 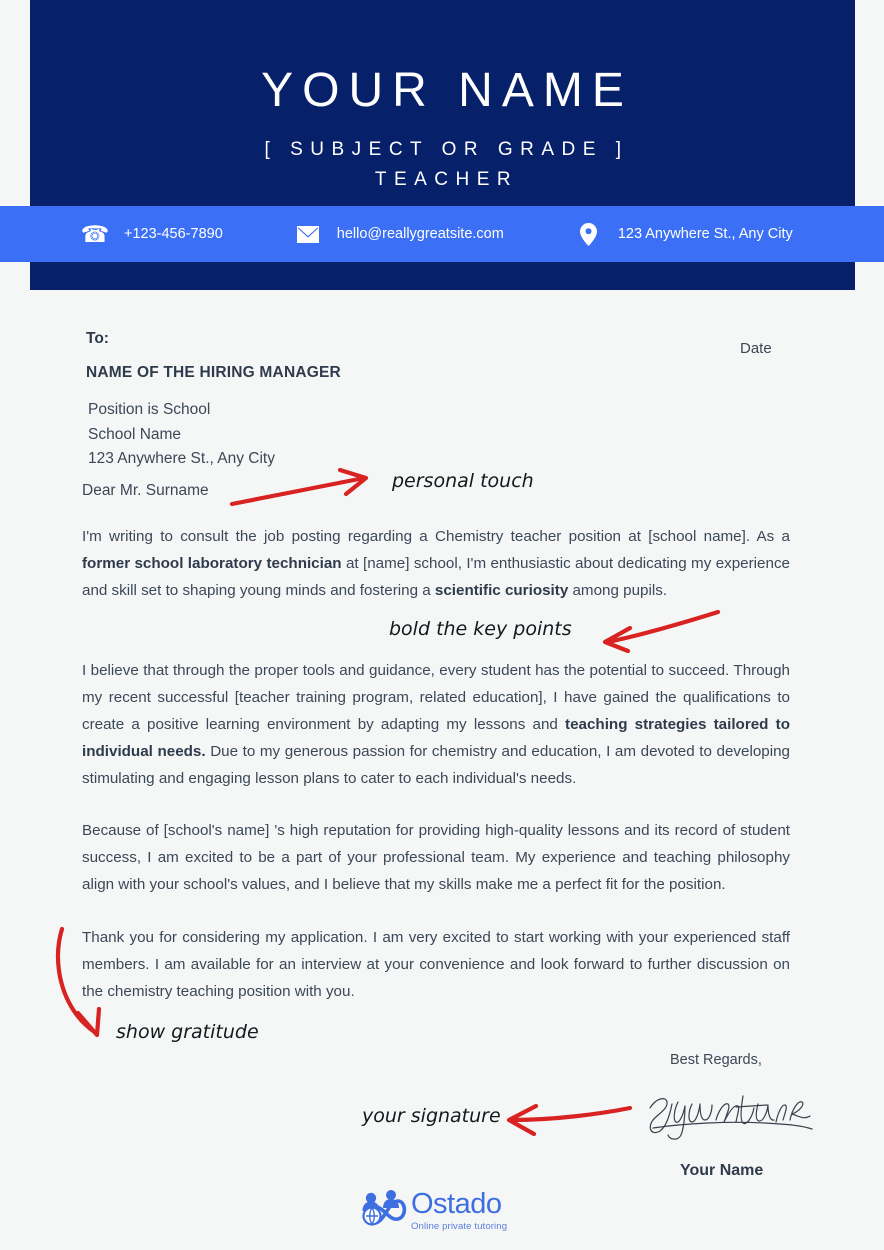 What do you see at coordinates (97, 338) in the screenshot?
I see `to-label: To:` at bounding box center [97, 338].